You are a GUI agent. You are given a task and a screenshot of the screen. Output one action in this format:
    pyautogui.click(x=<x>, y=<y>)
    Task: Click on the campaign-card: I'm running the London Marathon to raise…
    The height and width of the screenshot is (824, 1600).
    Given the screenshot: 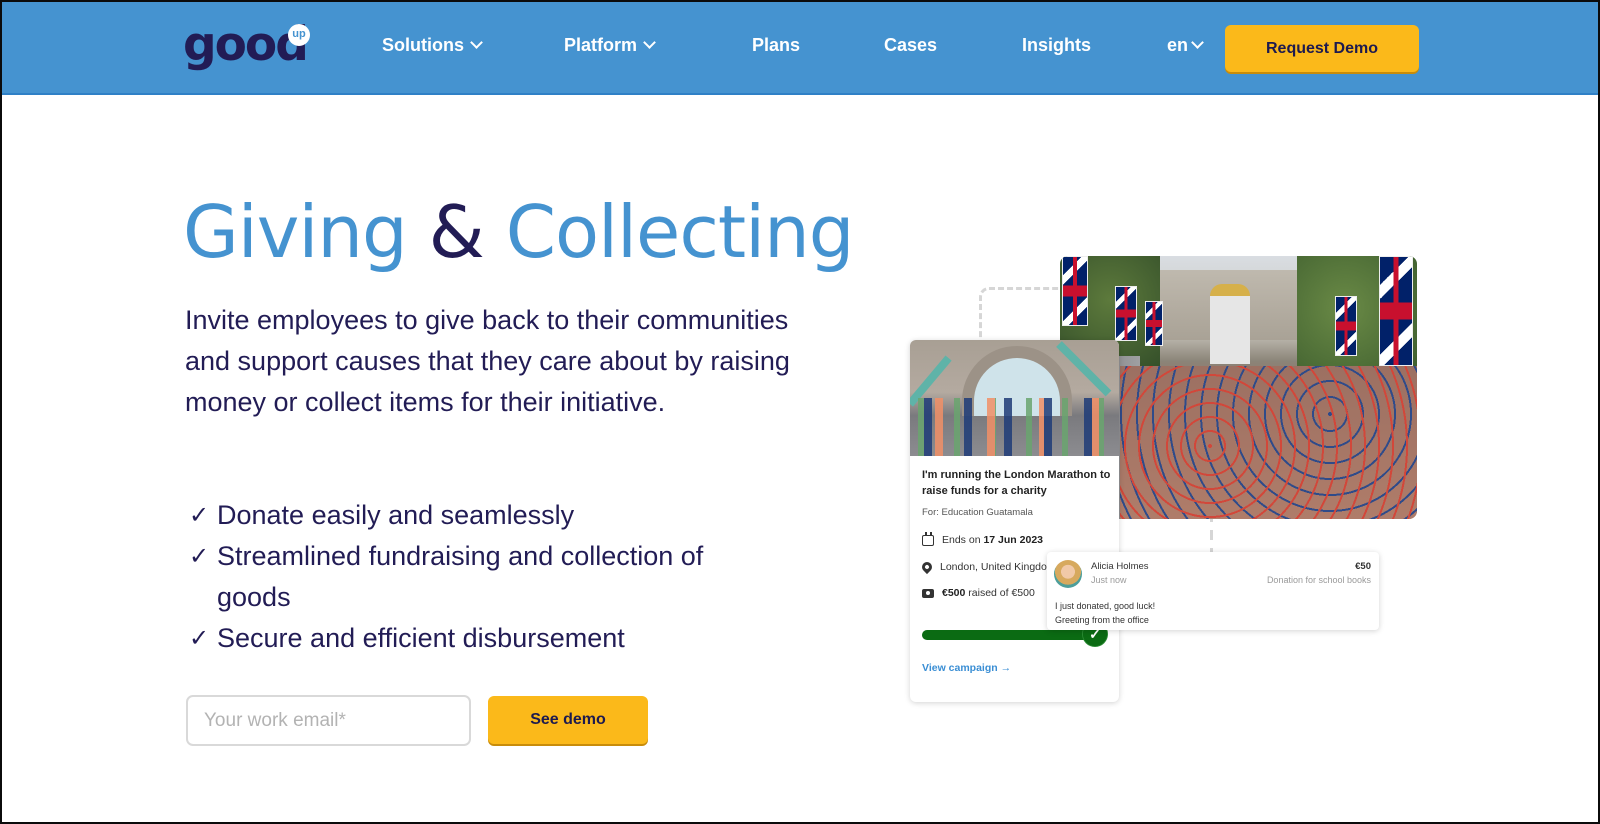 What is the action you would take?
    pyautogui.click(x=1014, y=521)
    